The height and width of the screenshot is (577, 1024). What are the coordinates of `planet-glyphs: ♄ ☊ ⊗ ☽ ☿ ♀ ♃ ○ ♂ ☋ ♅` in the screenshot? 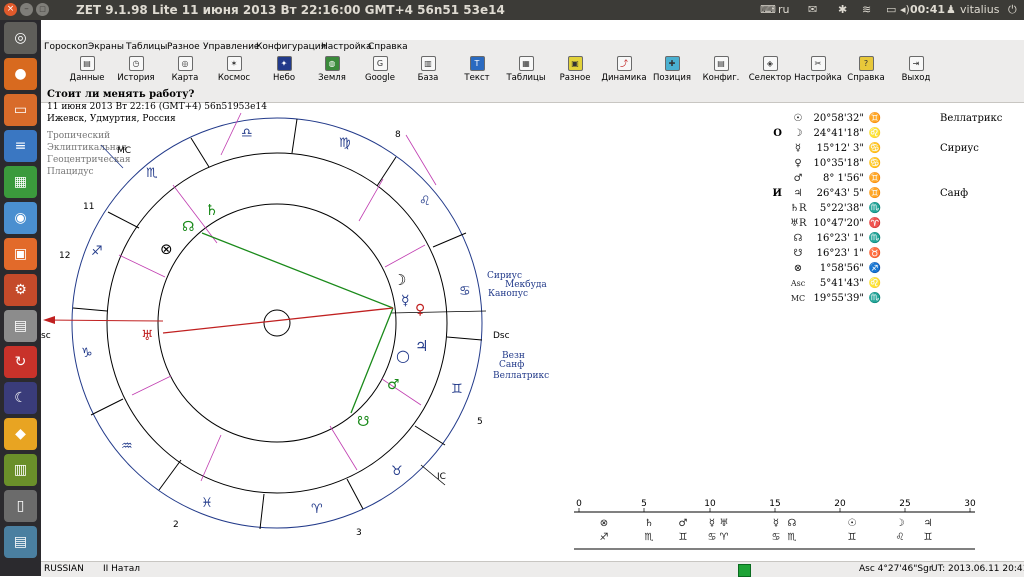 It's located at (284, 315).